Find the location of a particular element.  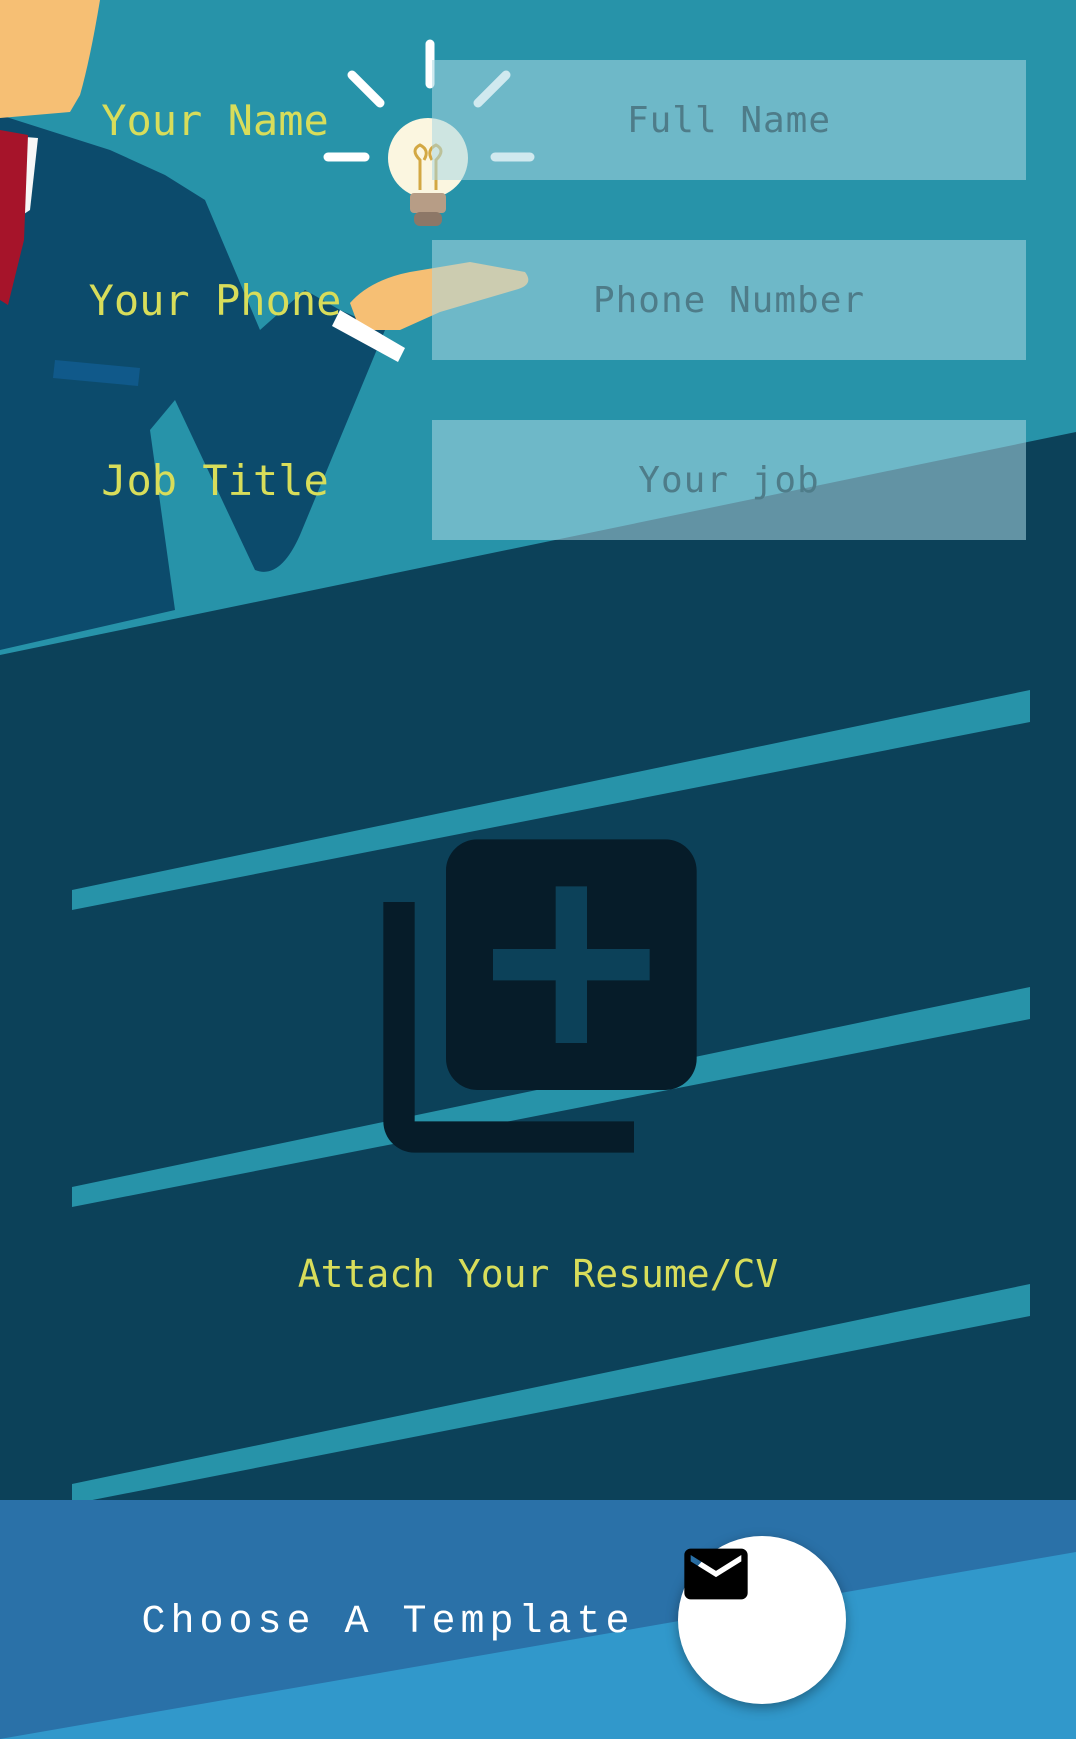

job-title-input is located at coordinates (729, 480).